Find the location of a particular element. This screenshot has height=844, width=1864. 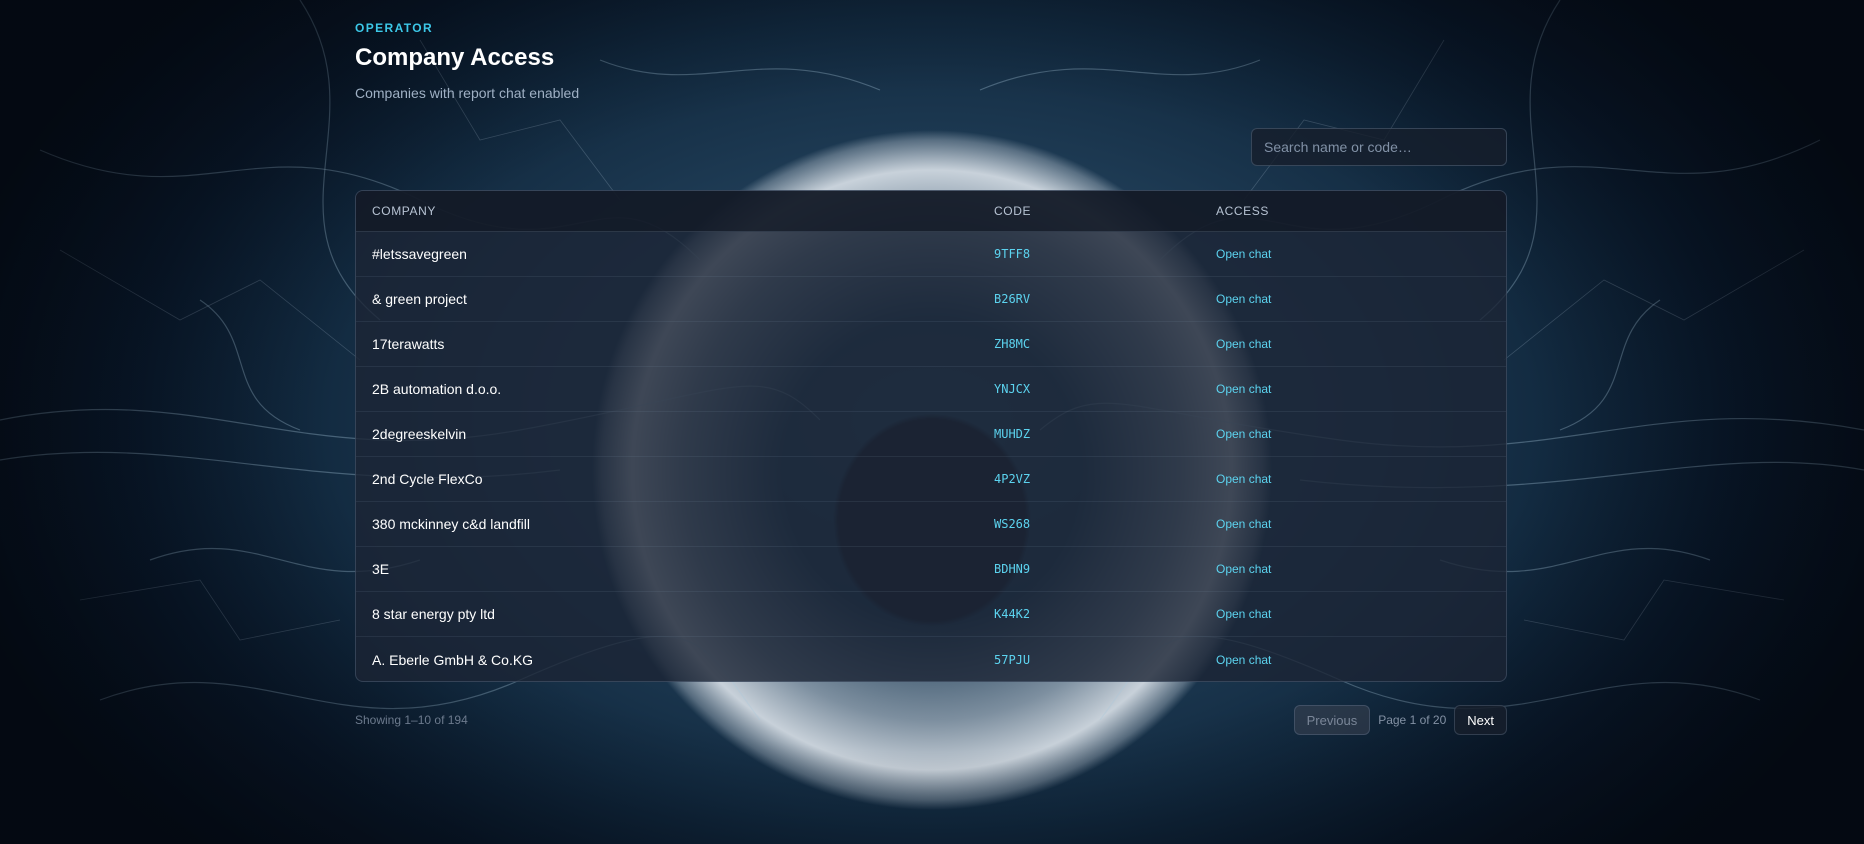

company-name: 380 mckinney c&d landfill is located at coordinates (451, 524).